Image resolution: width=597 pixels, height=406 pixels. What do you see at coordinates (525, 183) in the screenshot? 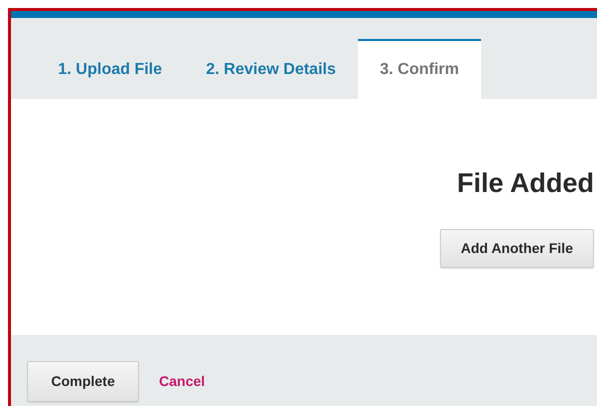
I see `page-heading: File Added` at bounding box center [525, 183].